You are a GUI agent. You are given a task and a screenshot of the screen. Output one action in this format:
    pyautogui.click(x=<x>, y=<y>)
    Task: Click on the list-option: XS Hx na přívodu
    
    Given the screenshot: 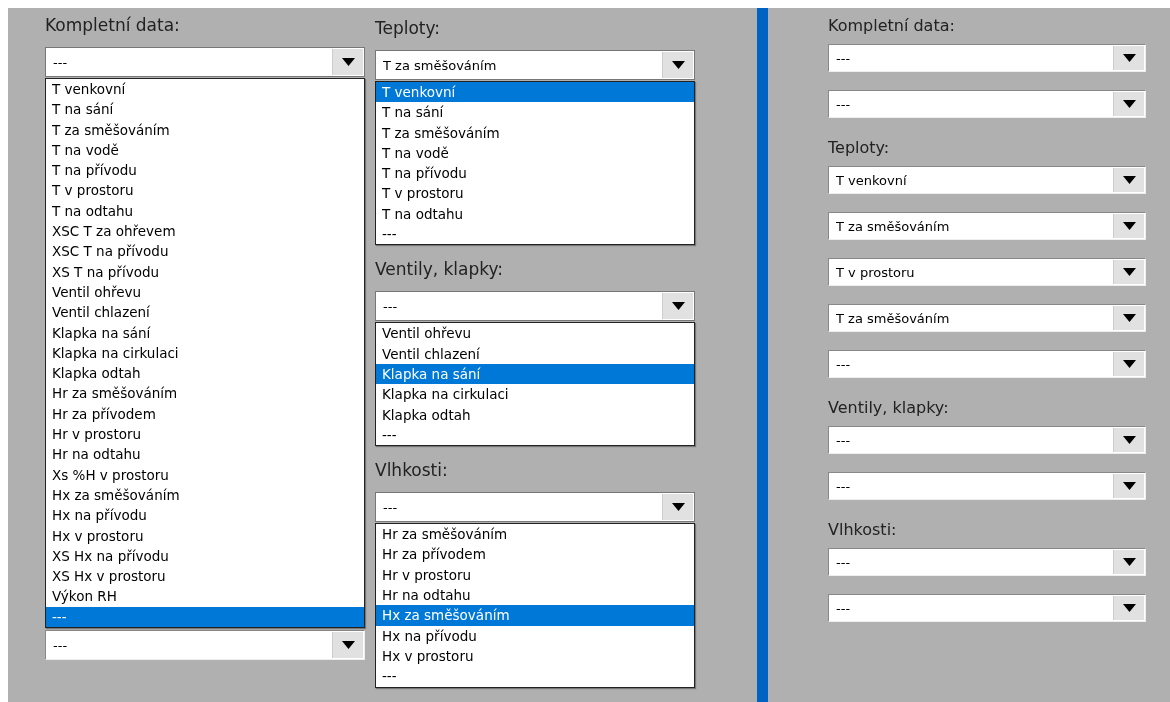 What is the action you would take?
    pyautogui.click(x=205, y=556)
    